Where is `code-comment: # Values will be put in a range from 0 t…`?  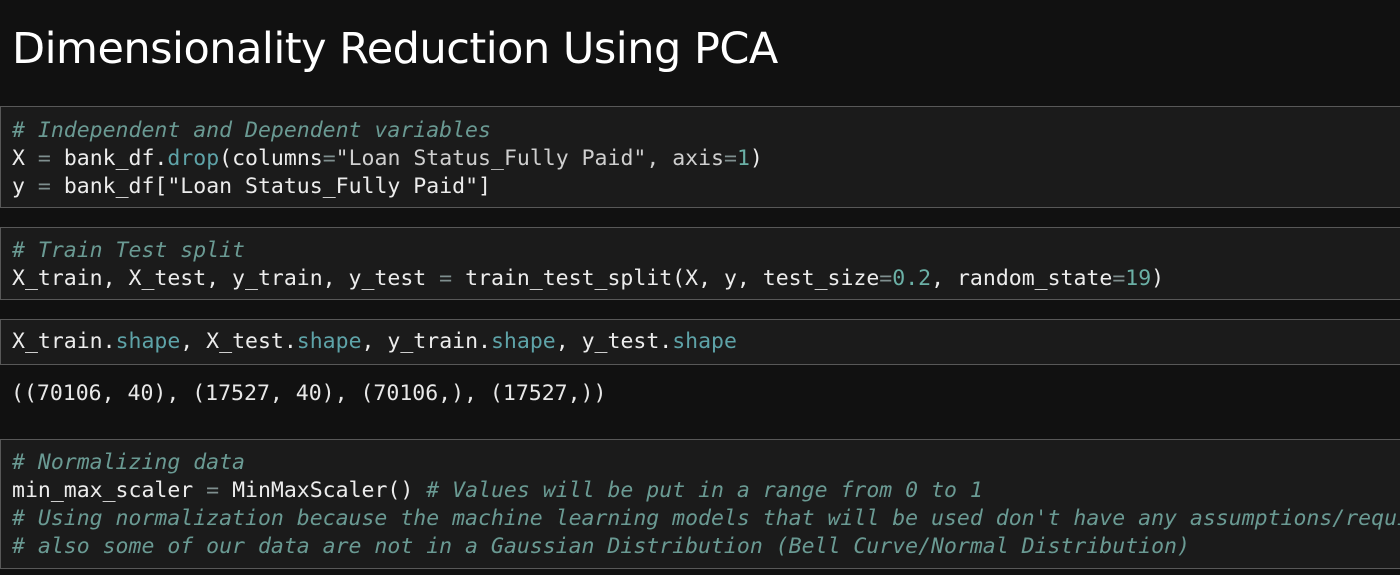
code-comment: # Values will be put in a range from 0 t… is located at coordinates (704, 490).